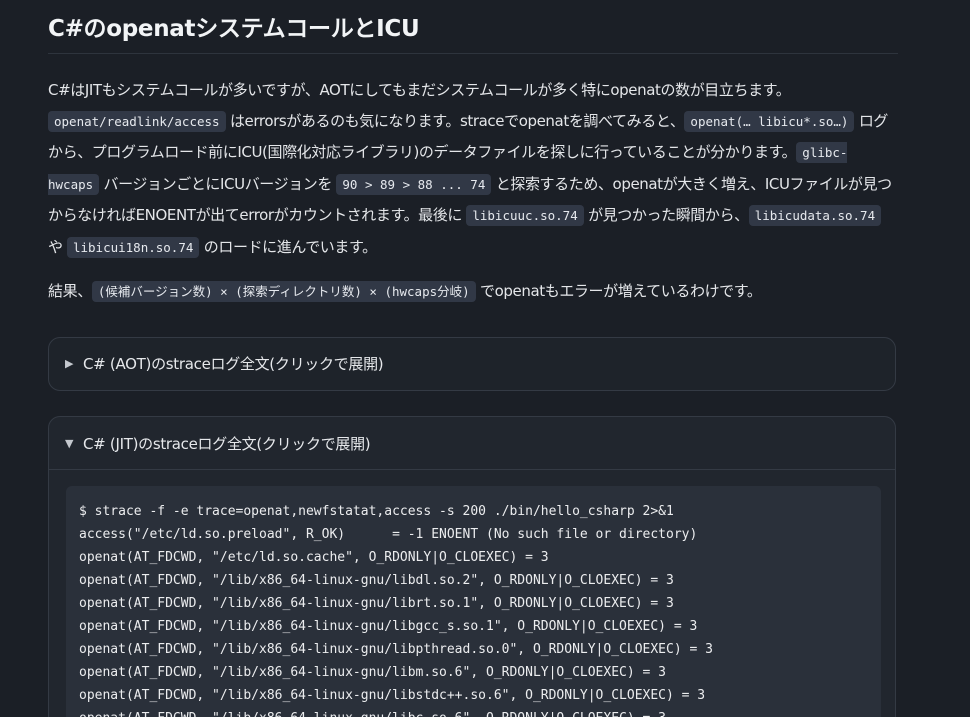 The image size is (970, 717). I want to click on details-aot-summary-label: C# (AOT)のstraceログ全文(クリックで展開), so click(233, 363).